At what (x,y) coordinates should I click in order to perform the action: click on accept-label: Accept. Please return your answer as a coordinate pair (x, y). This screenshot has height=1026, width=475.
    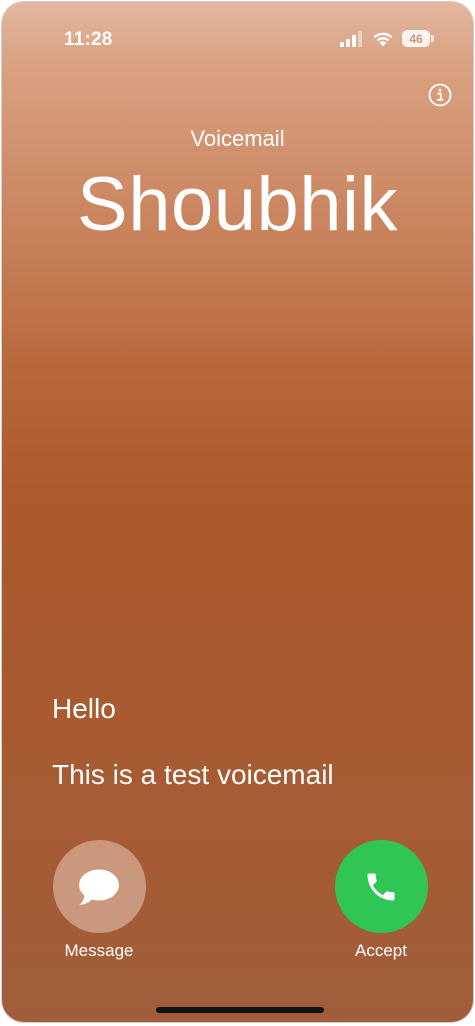
    Looking at the image, I should click on (381, 950).